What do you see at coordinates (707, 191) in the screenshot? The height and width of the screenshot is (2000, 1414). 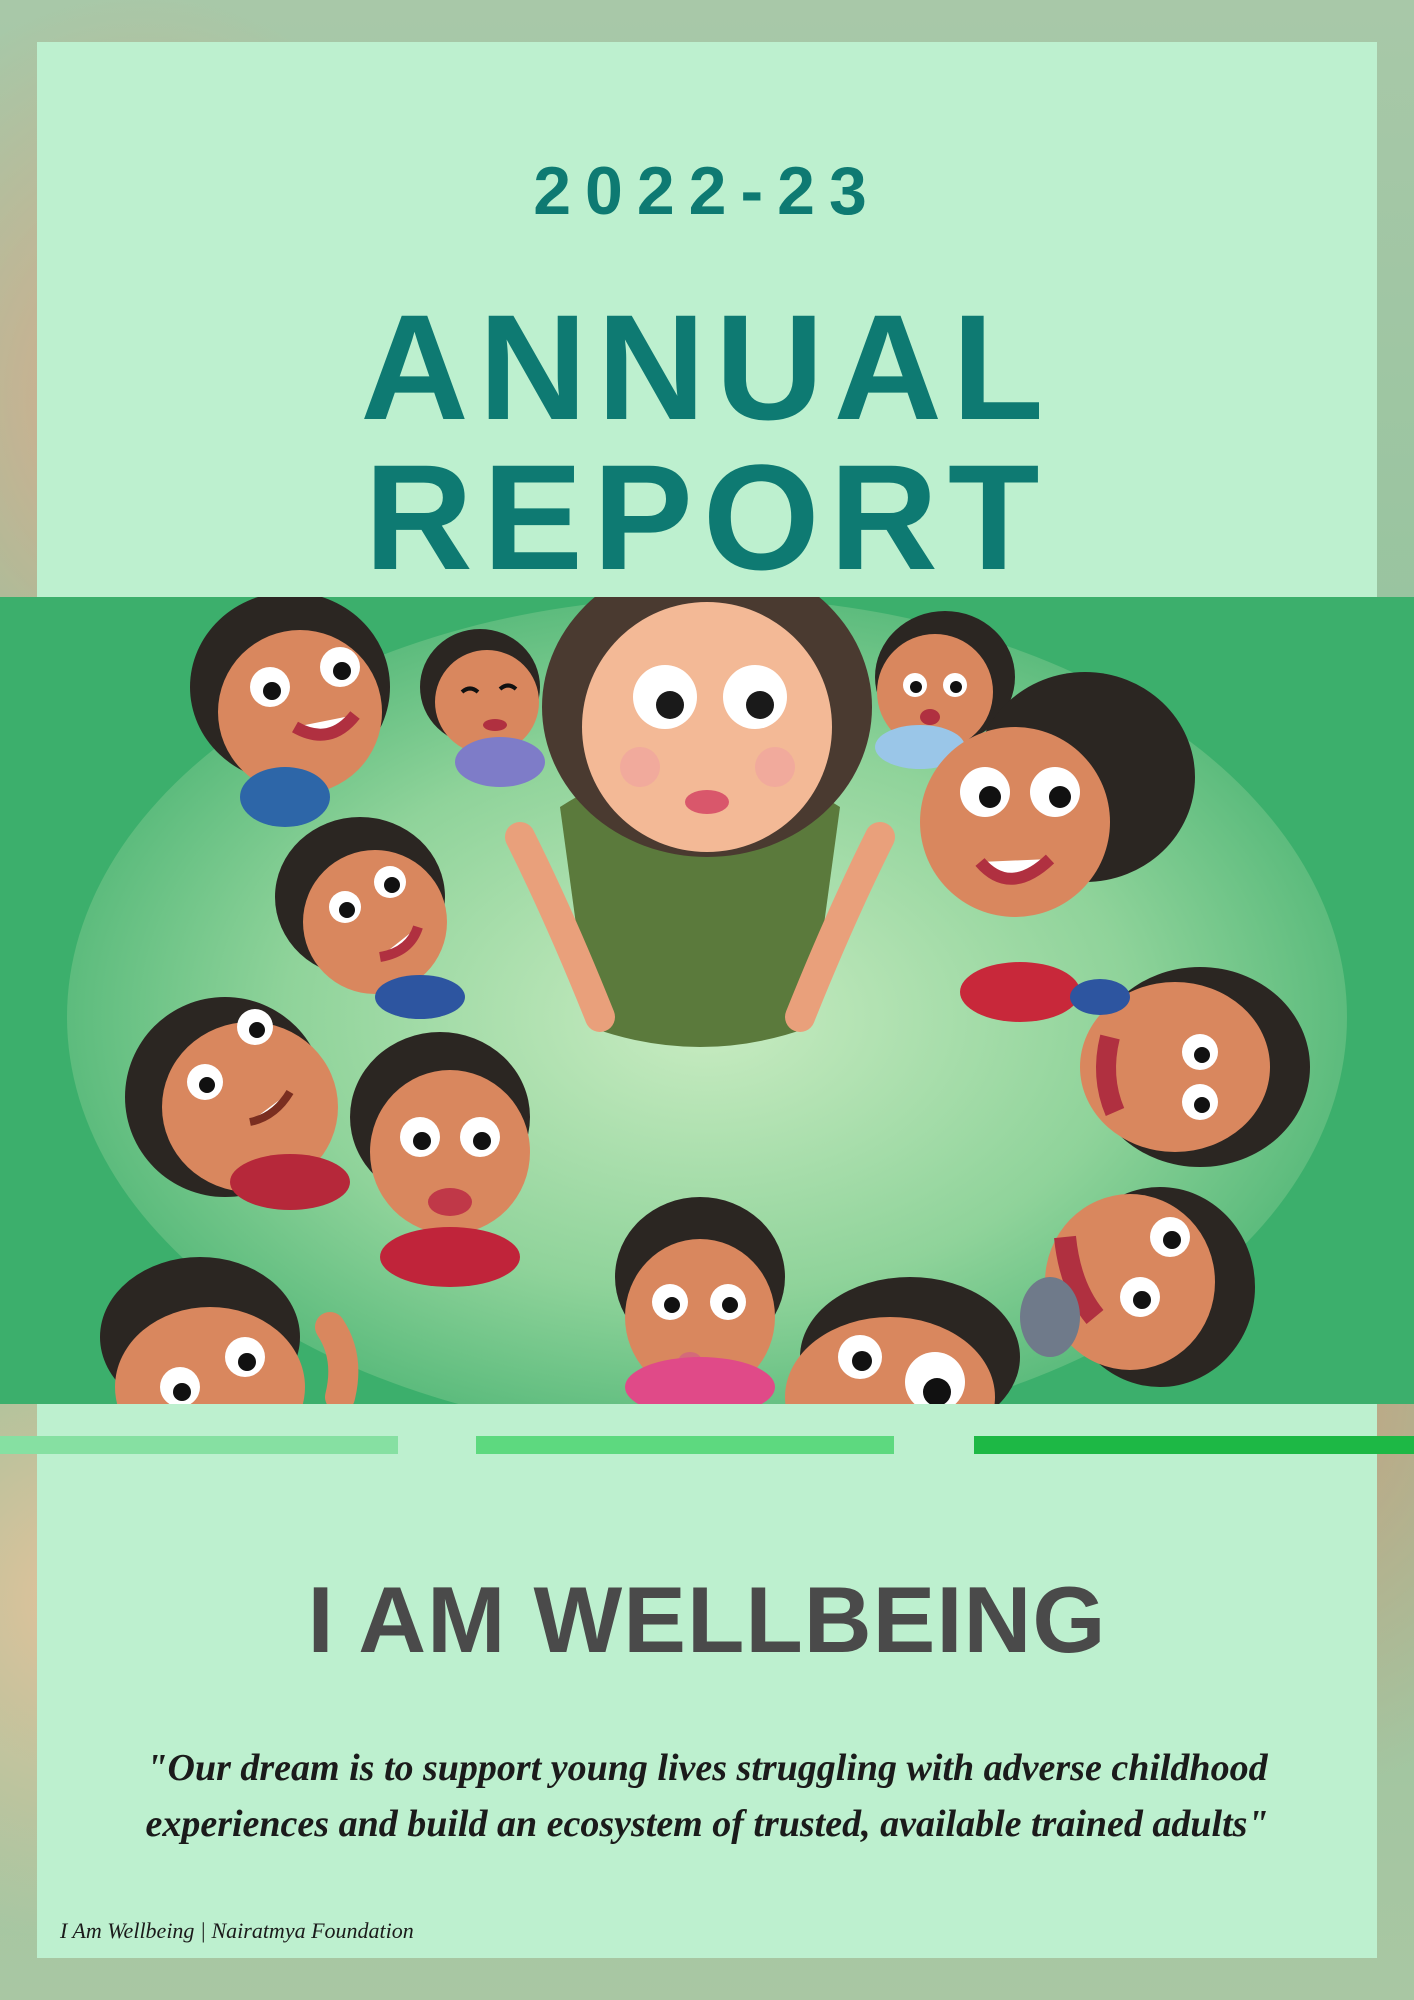 I see `report-year: 2022-23` at bounding box center [707, 191].